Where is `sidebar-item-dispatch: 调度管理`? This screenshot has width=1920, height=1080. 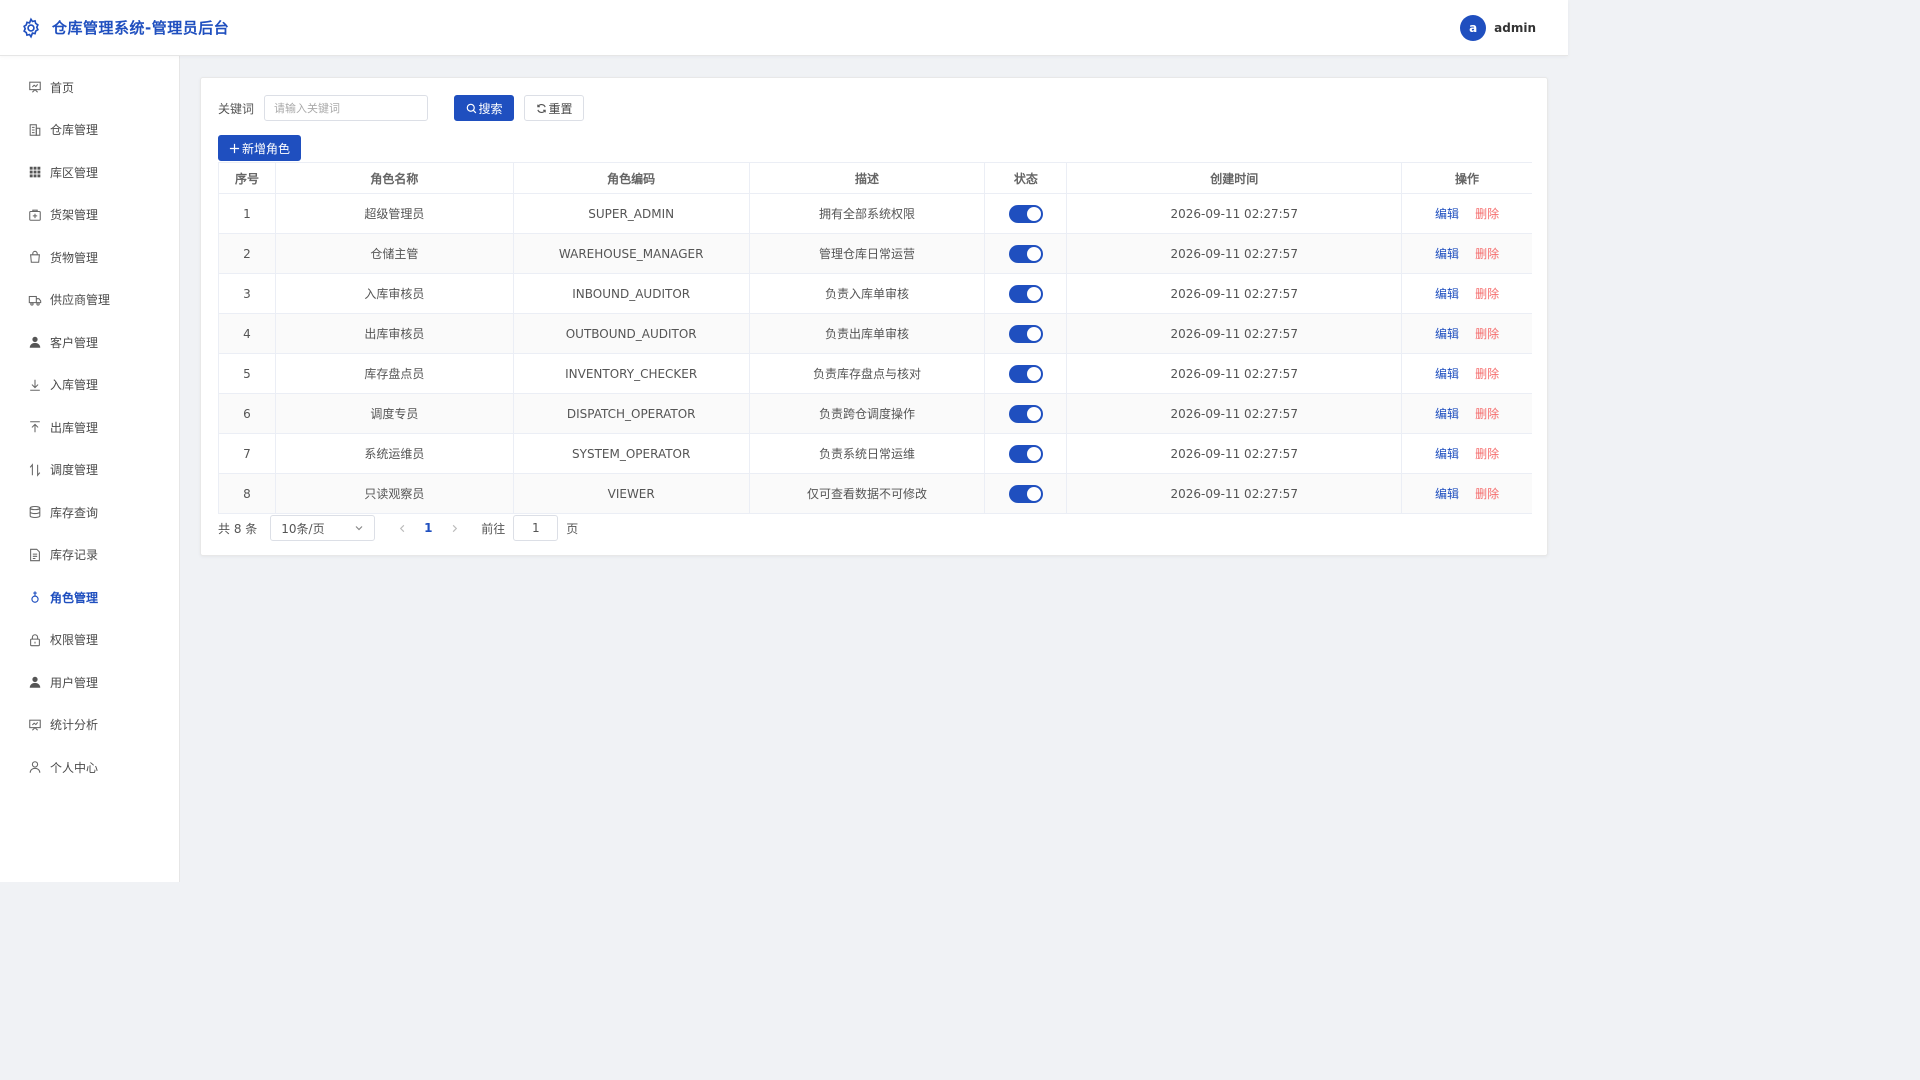 sidebar-item-dispatch: 调度管理 is located at coordinates (89, 470).